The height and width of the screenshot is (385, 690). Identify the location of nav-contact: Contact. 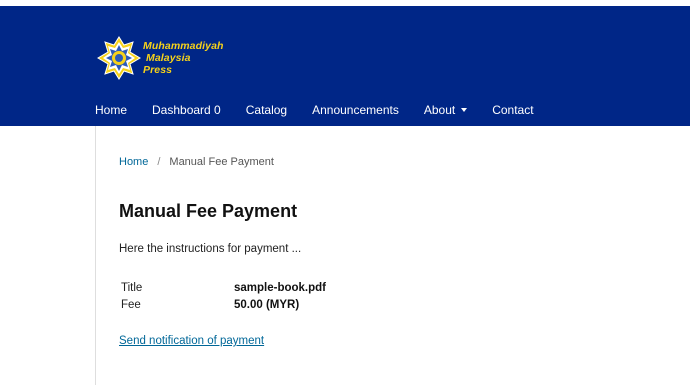
(512, 110).